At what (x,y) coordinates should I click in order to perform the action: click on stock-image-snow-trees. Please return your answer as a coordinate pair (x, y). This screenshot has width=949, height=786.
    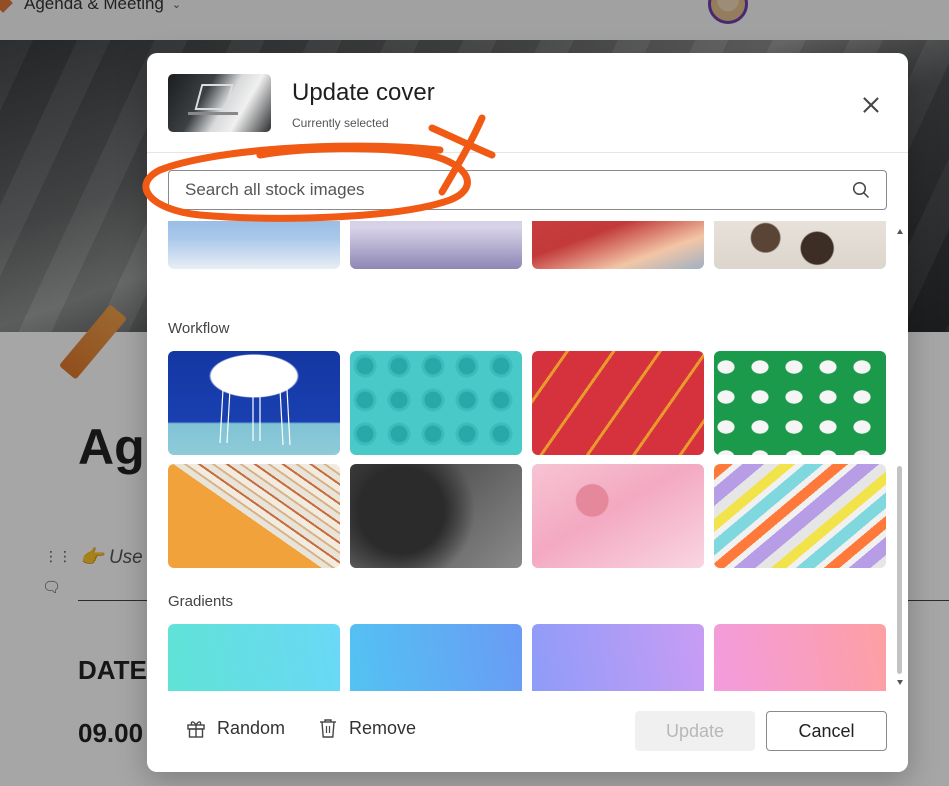
    Looking at the image, I should click on (800, 245).